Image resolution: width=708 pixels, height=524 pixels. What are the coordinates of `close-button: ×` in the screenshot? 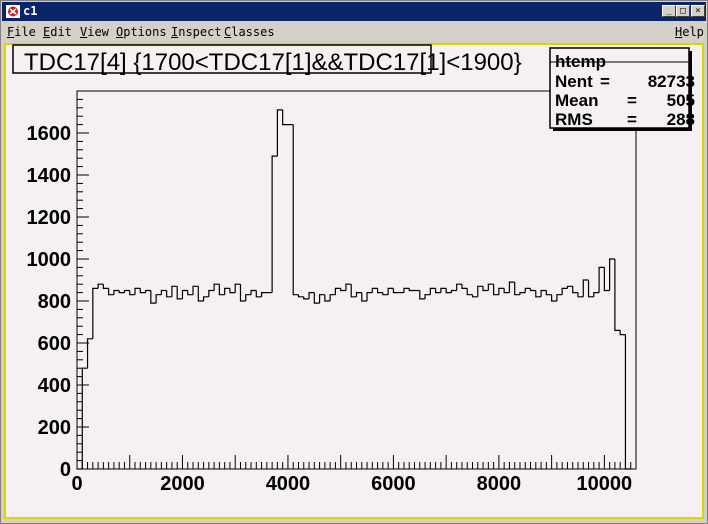 It's located at (698, 11).